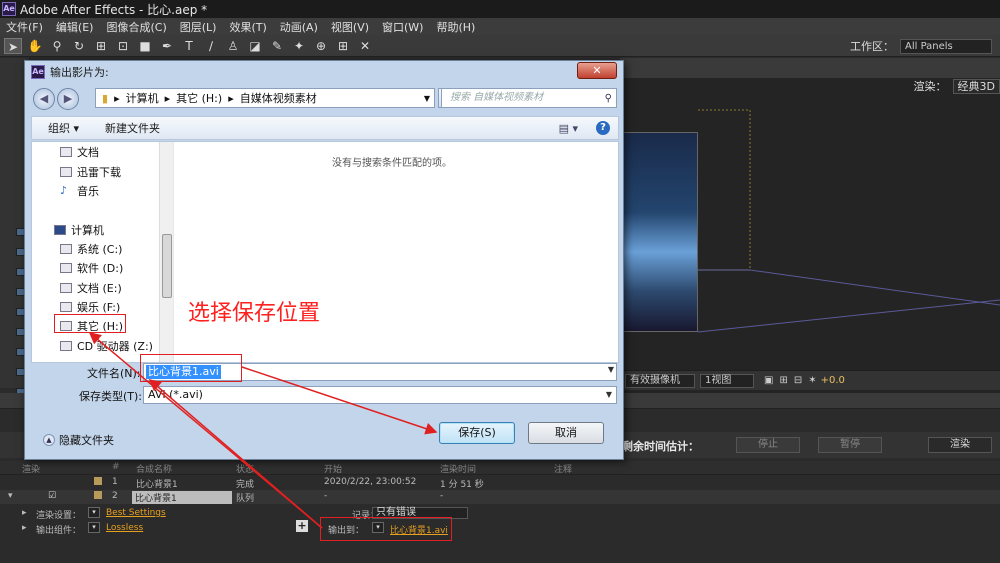  Describe the element at coordinates (63, 128) in the screenshot. I see `organize-button: 组织 ▾` at that location.